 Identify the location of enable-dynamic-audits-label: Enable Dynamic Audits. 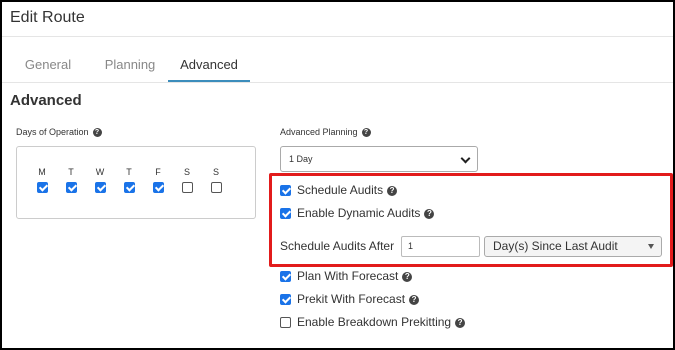
(359, 213).